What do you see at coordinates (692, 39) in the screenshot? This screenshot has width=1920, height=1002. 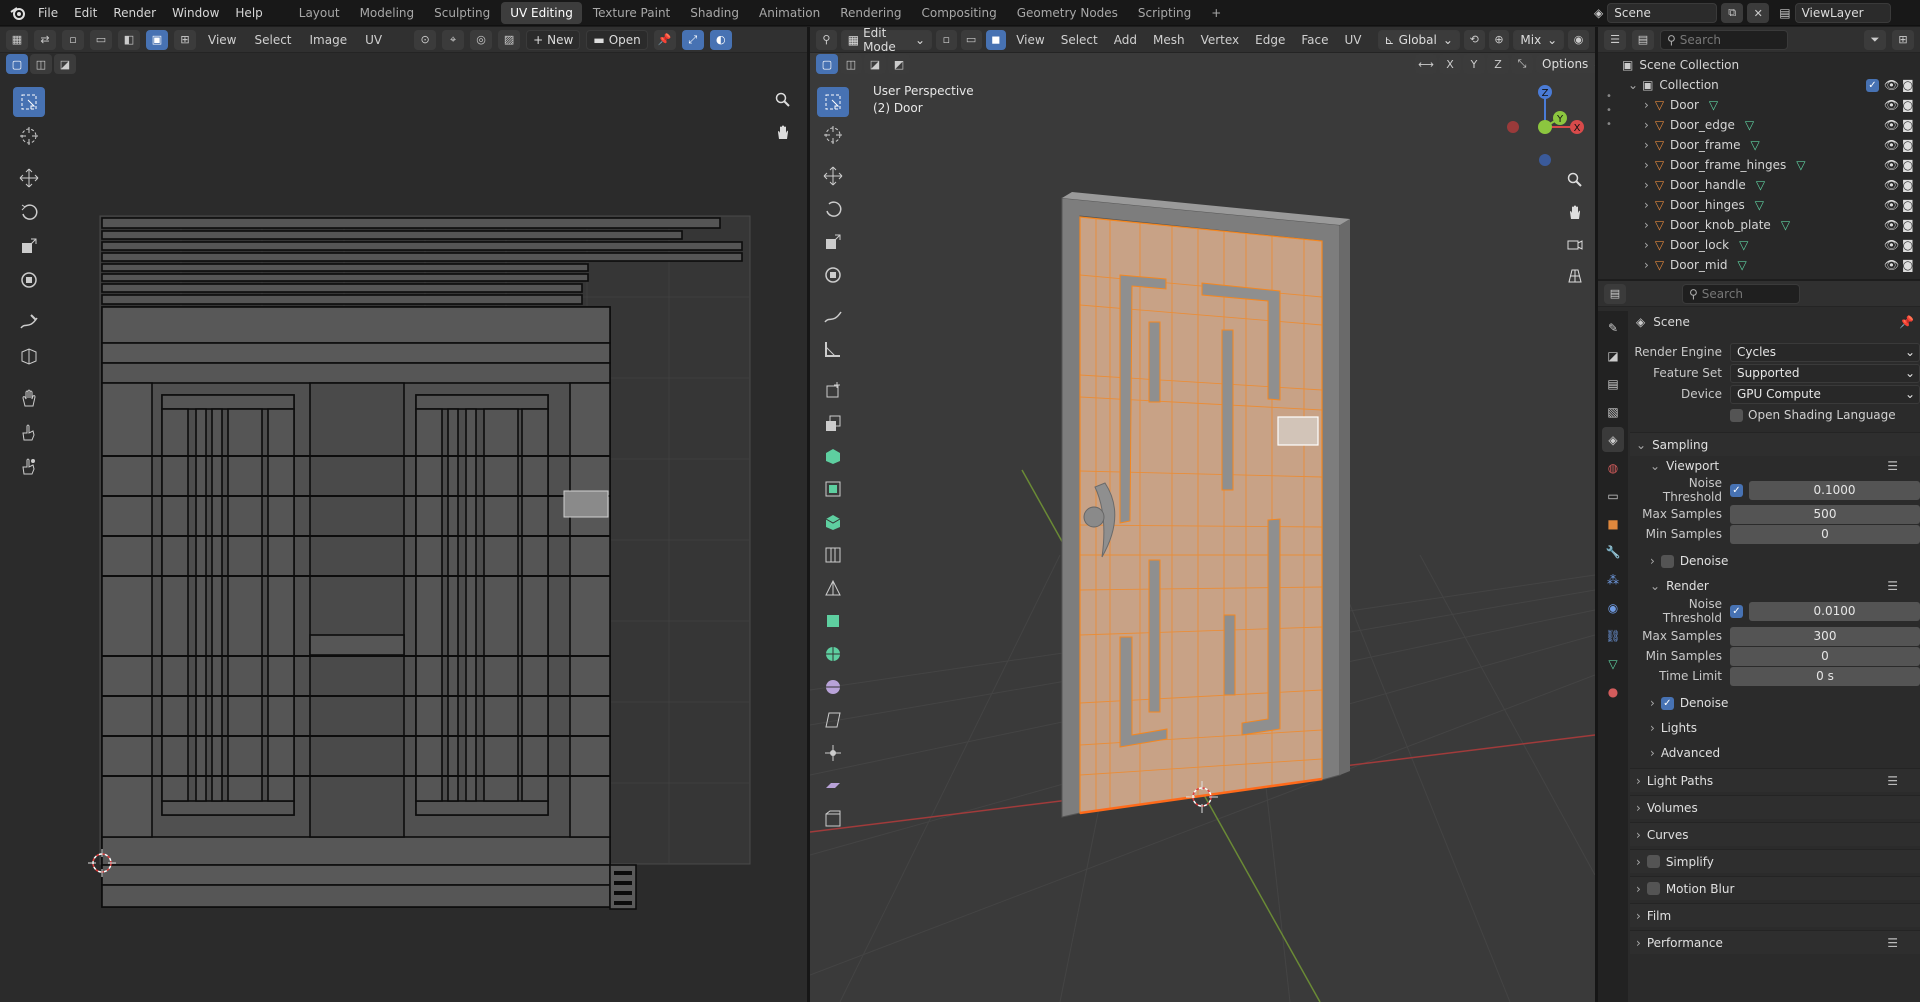 I see `gizmo-toggle-icon: ⤢` at bounding box center [692, 39].